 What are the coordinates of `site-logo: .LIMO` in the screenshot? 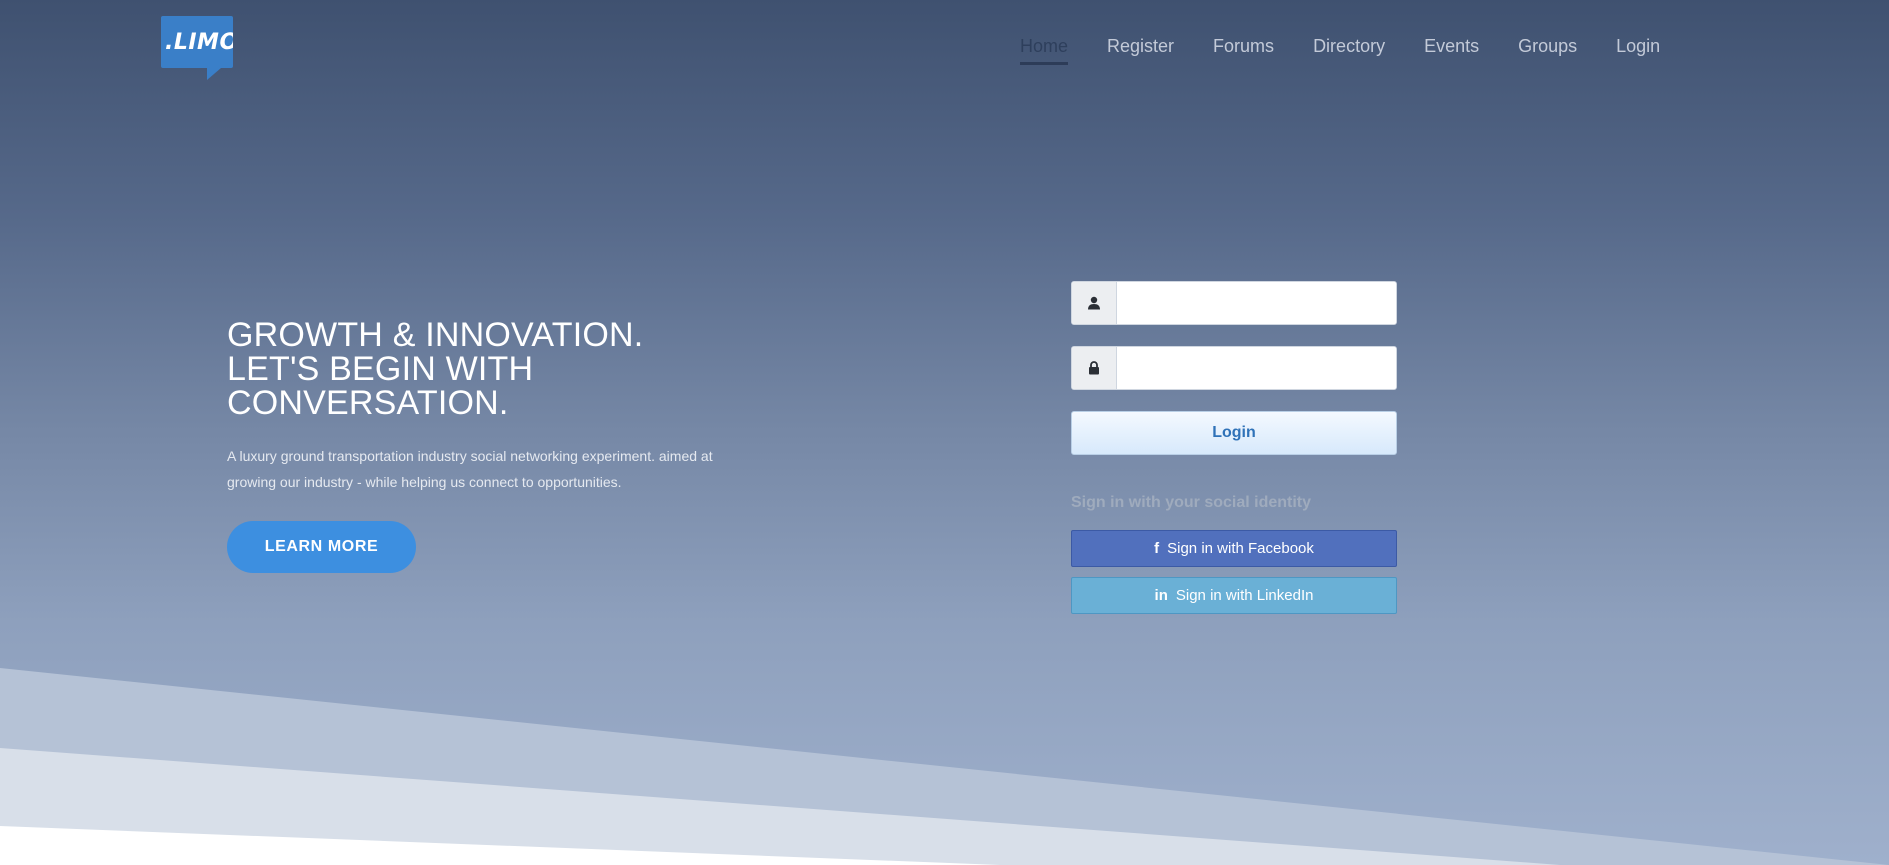 It's located at (197, 48).